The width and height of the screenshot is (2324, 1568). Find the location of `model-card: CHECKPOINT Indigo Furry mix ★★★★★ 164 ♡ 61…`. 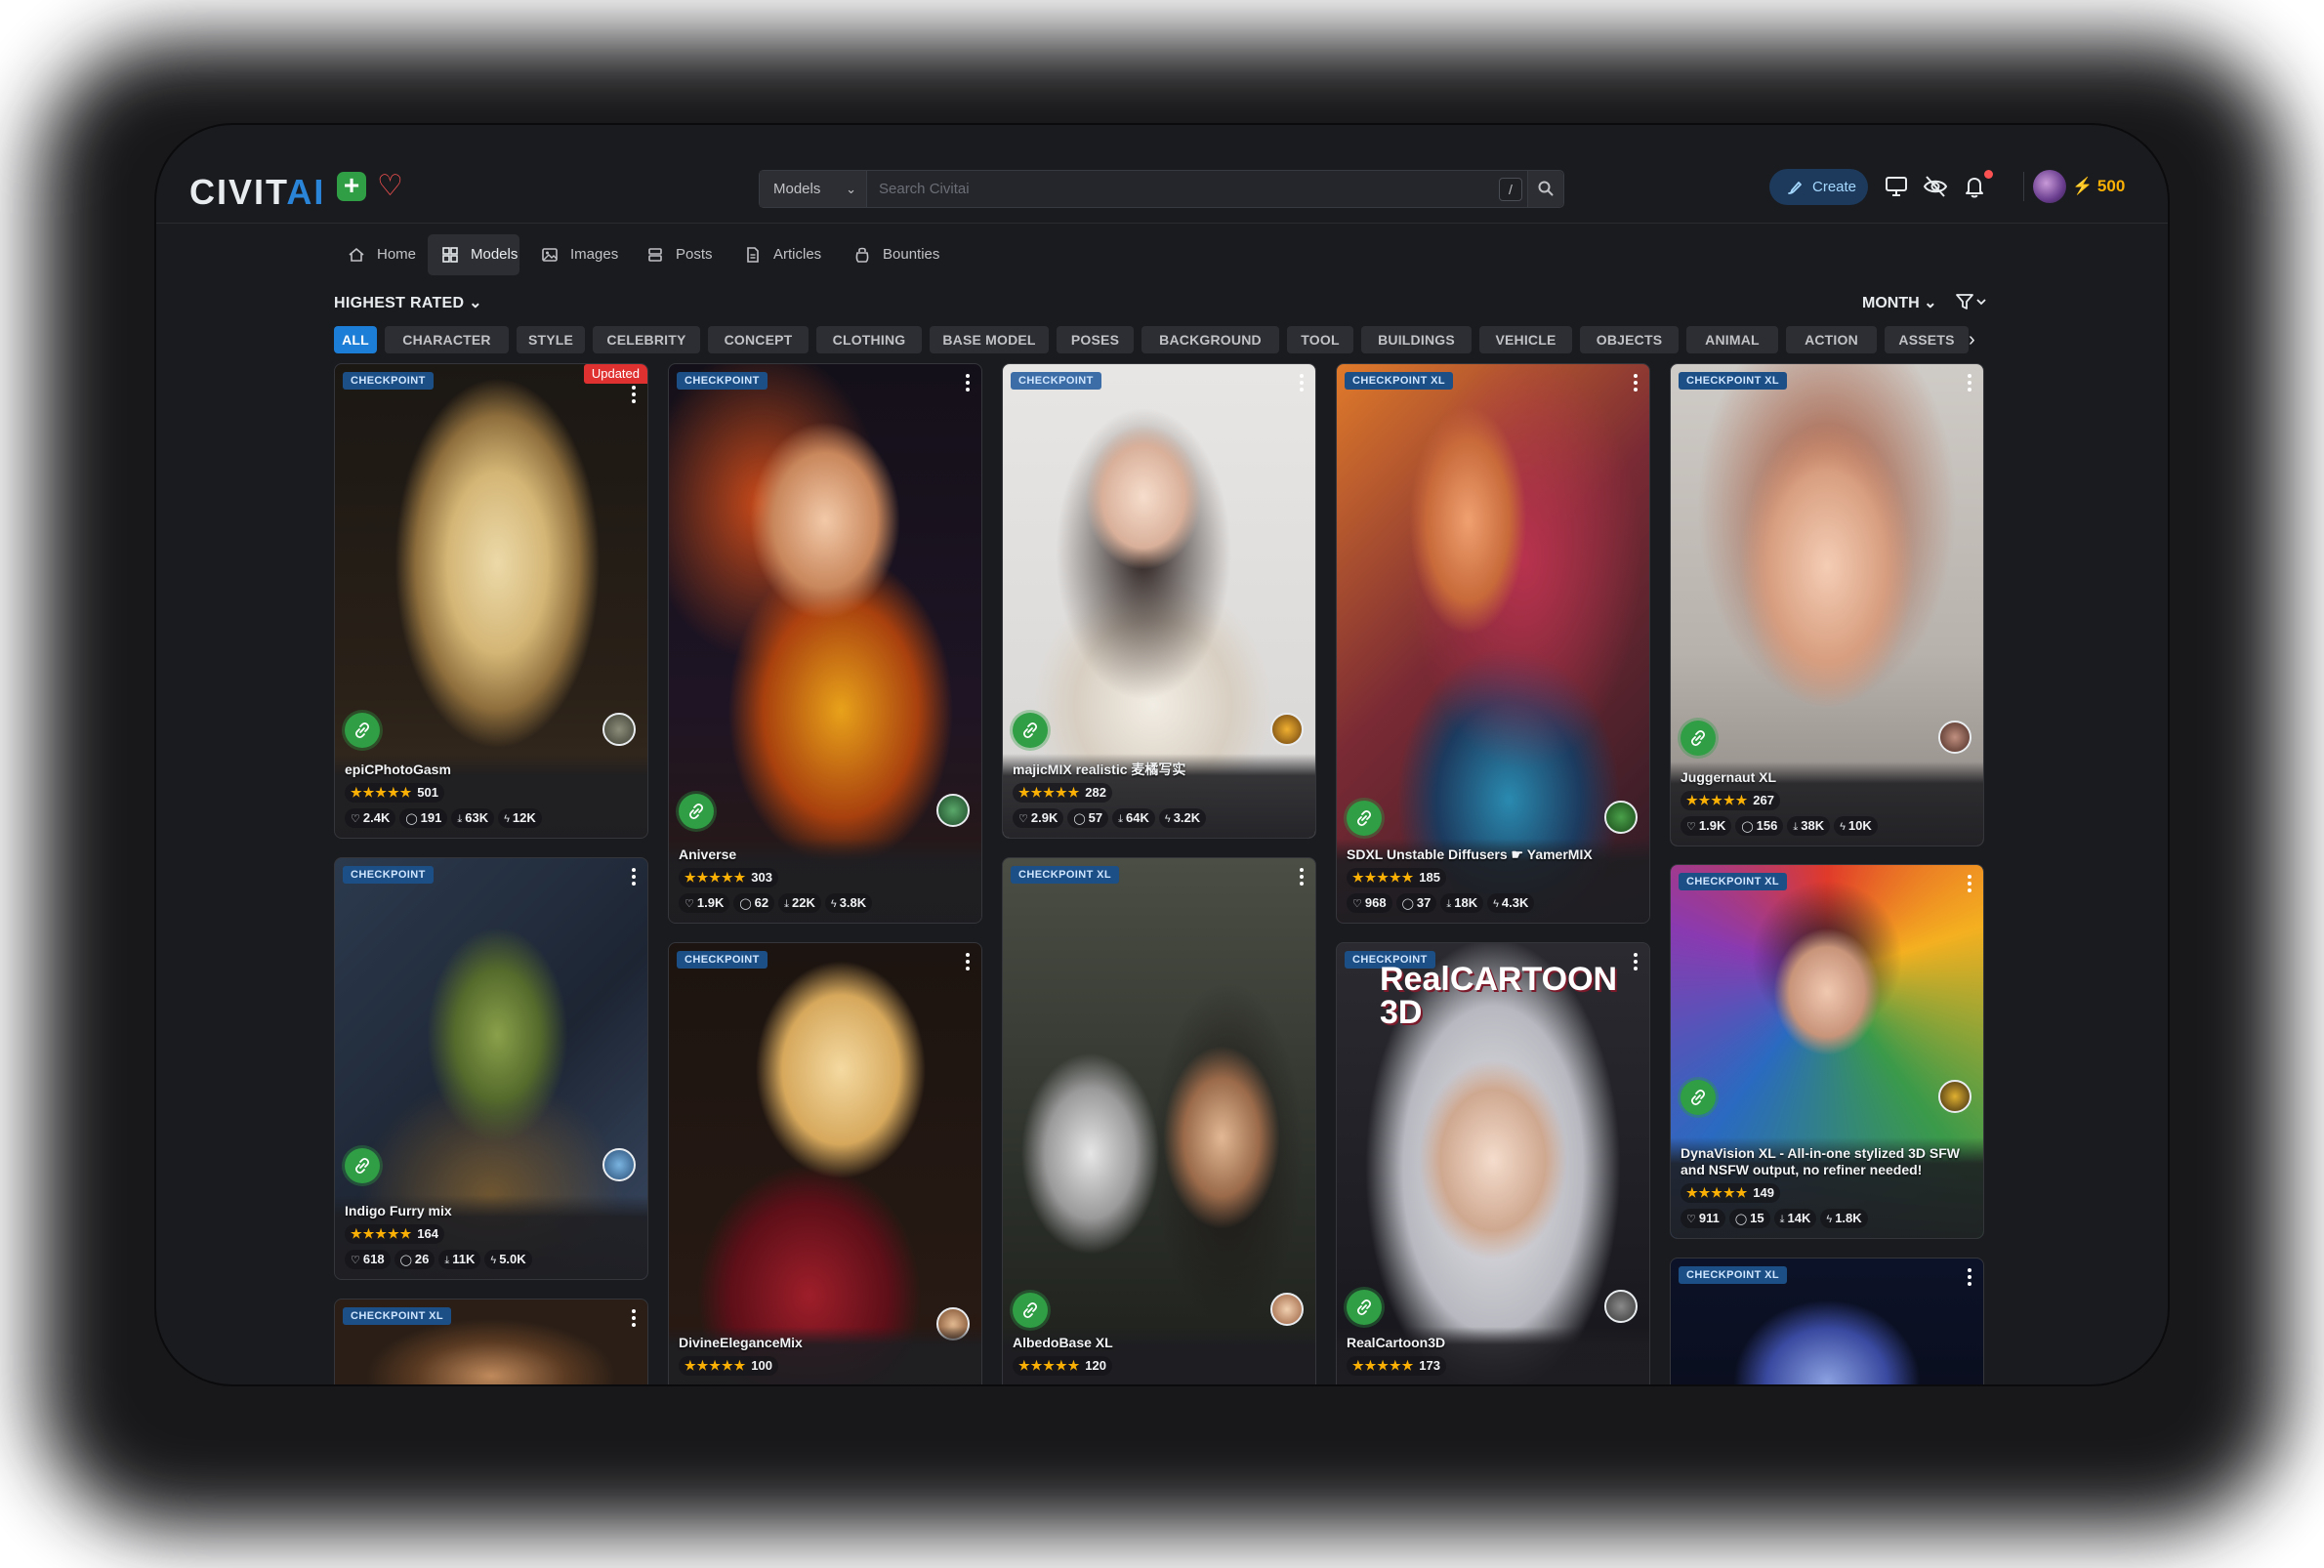

model-card: CHECKPOINT Indigo Furry mix ★★★★★ 164 ♡ 61… is located at coordinates (491, 1069).